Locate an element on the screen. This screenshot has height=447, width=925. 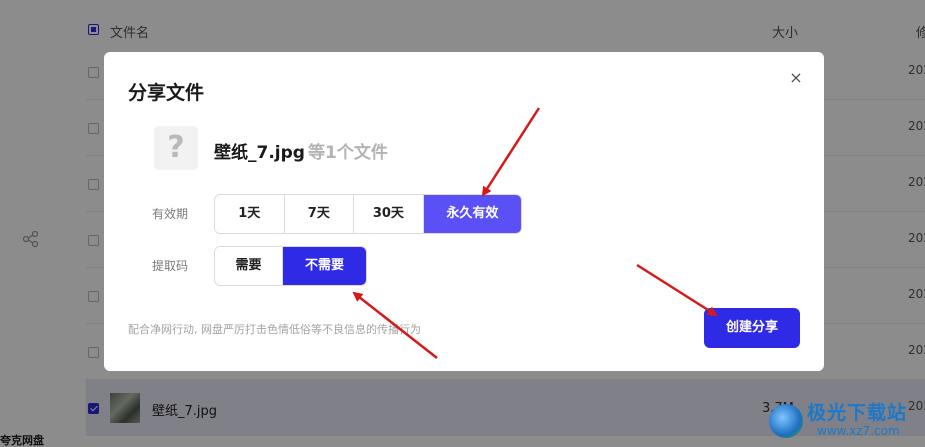
extract-code-label: 提取码 is located at coordinates (170, 266).